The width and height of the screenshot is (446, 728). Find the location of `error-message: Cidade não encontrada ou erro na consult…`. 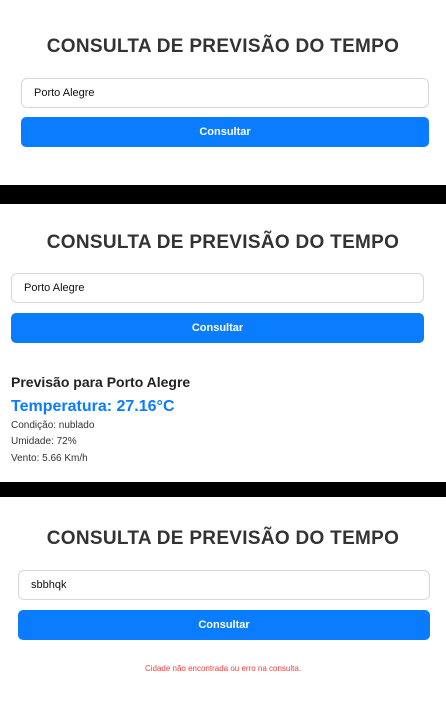

error-message: Cidade não encontrada ou erro na consult… is located at coordinates (223, 668).